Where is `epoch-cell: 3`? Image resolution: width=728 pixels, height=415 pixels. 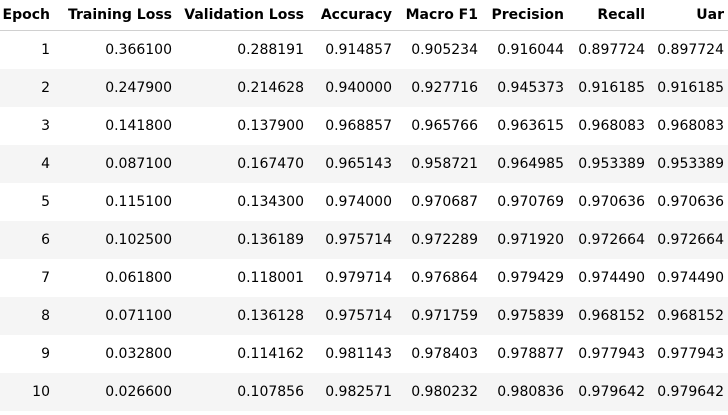 epoch-cell: 3 is located at coordinates (45, 126).